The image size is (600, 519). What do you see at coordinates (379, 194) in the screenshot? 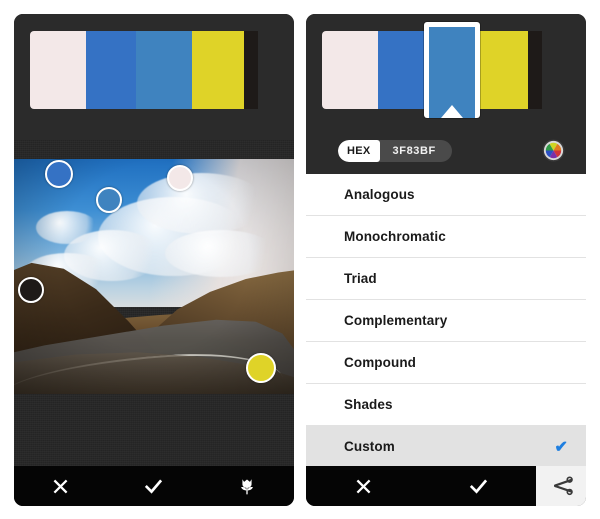
I see `harmony-row-label: Analogous` at bounding box center [379, 194].